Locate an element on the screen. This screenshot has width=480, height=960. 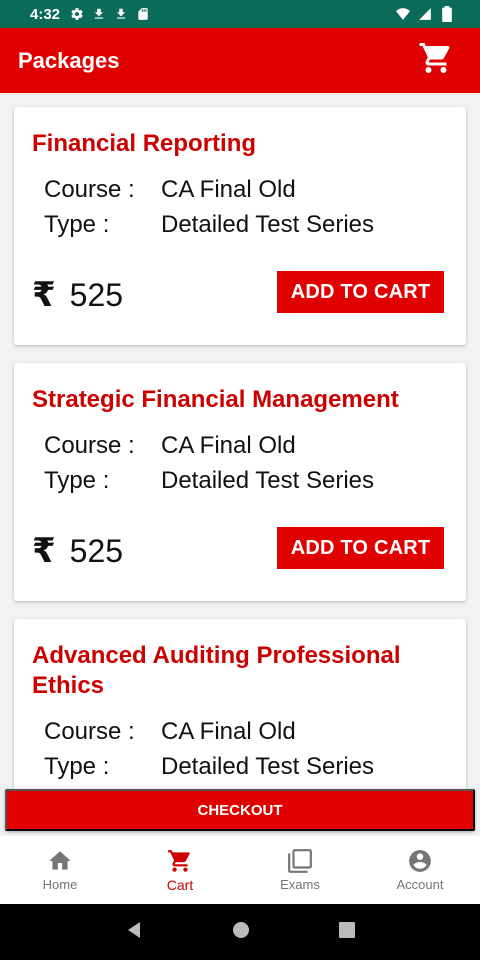
nav-item-exams: Exams is located at coordinates (300, 870).